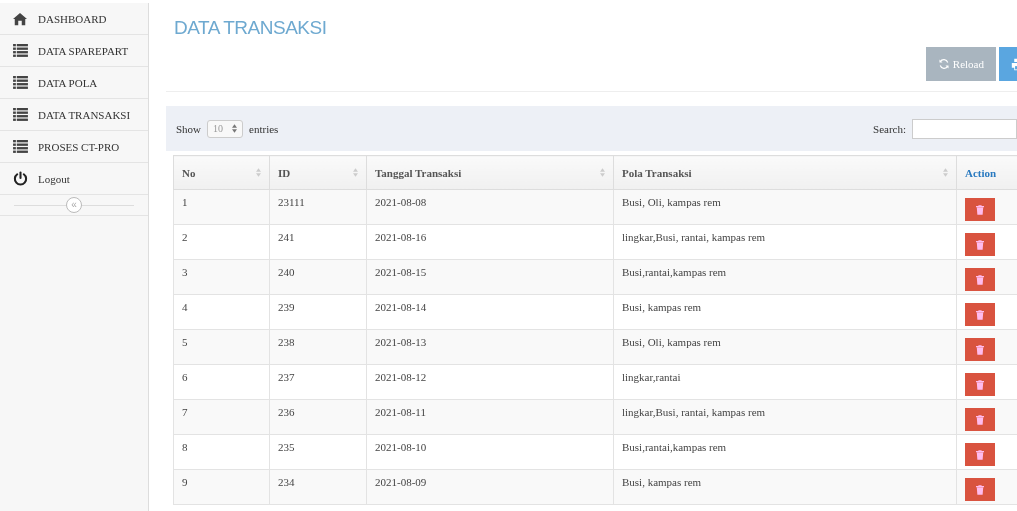 Image resolution: width=1017 pixels, height=511 pixels. Describe the element at coordinates (490, 242) in the screenshot. I see `table-cell: 2021-08-16` at that location.